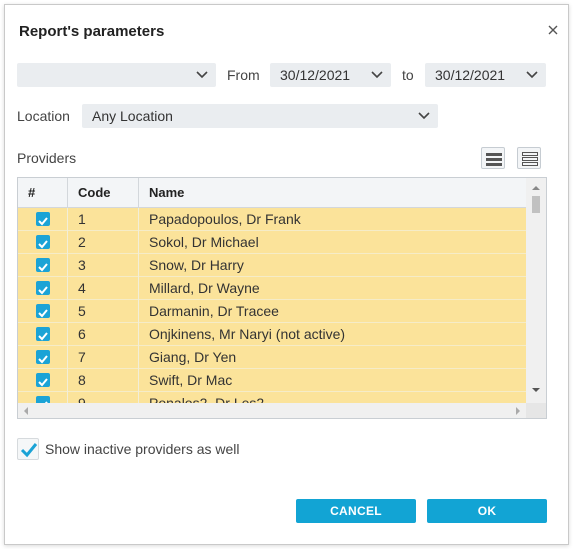 The width and height of the screenshot is (573, 549). I want to click on row-code: 5, so click(103, 311).